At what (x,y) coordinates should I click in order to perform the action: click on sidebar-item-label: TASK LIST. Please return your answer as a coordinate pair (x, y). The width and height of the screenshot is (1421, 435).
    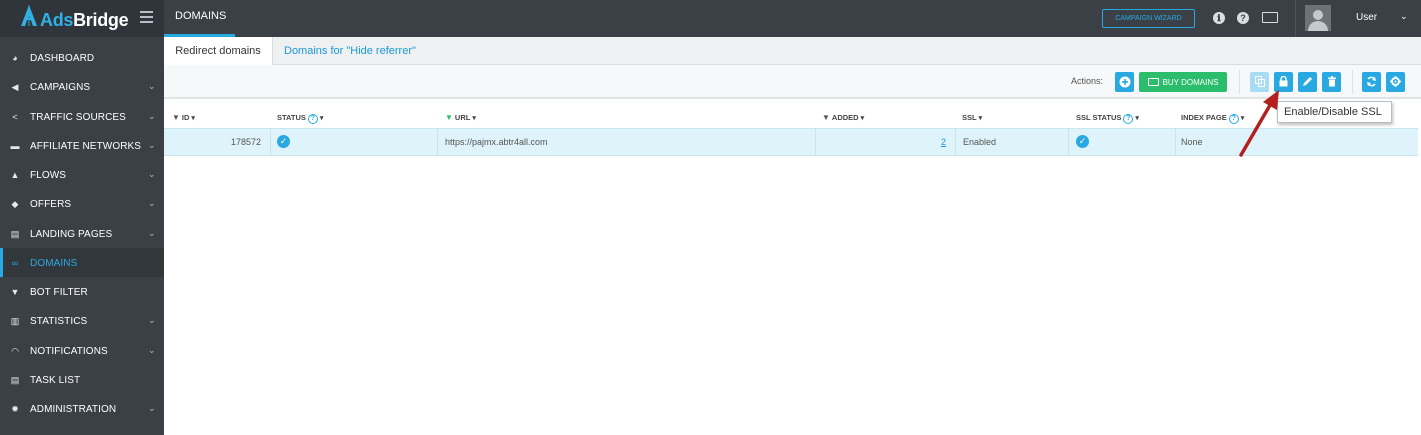
    Looking at the image, I should click on (55, 380).